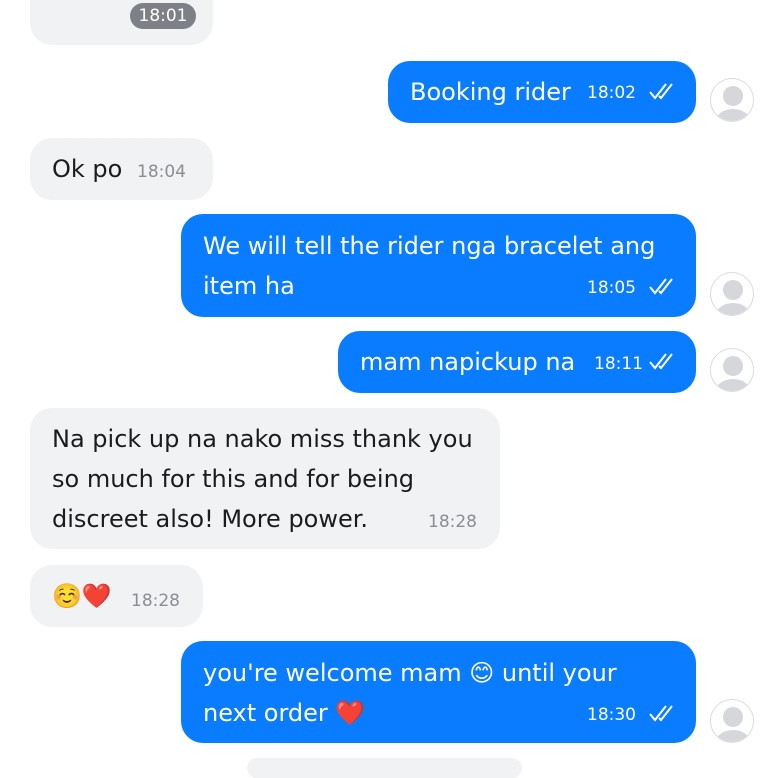 The height and width of the screenshot is (778, 768). Describe the element at coordinates (611, 93) in the screenshot. I see `message-time: 18:02` at that location.